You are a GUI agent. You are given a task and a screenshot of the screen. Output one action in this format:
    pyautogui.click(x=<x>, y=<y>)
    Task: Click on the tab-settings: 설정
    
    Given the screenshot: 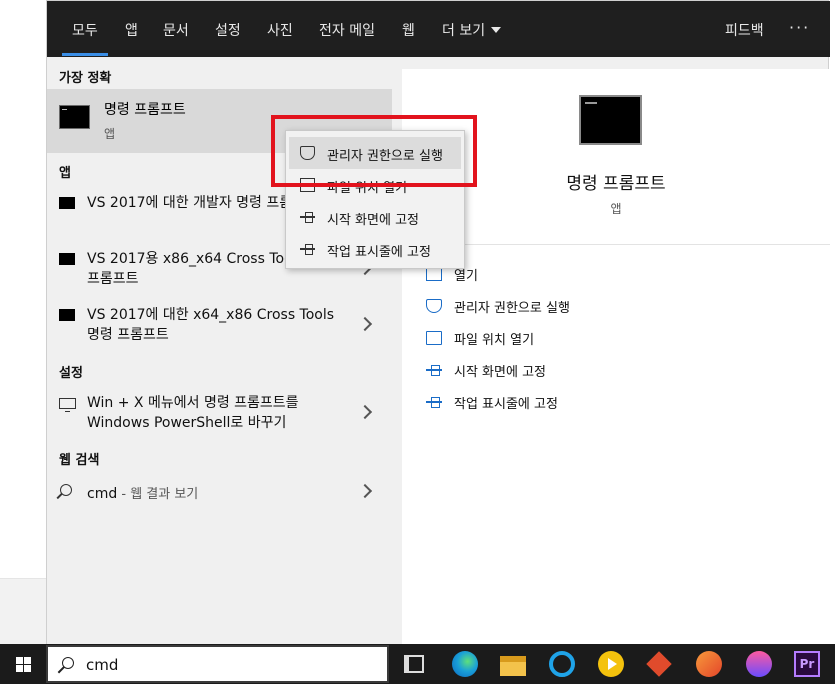 What is the action you would take?
    pyautogui.click(x=228, y=30)
    